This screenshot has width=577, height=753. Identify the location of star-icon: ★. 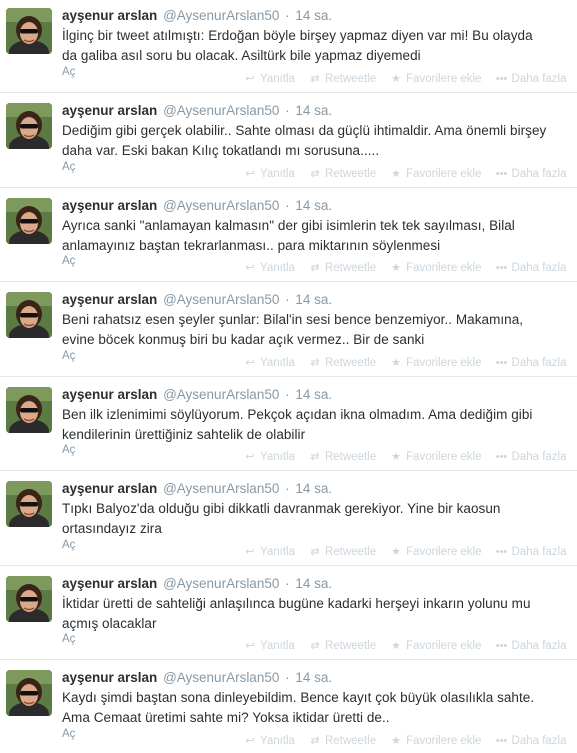
(396, 362).